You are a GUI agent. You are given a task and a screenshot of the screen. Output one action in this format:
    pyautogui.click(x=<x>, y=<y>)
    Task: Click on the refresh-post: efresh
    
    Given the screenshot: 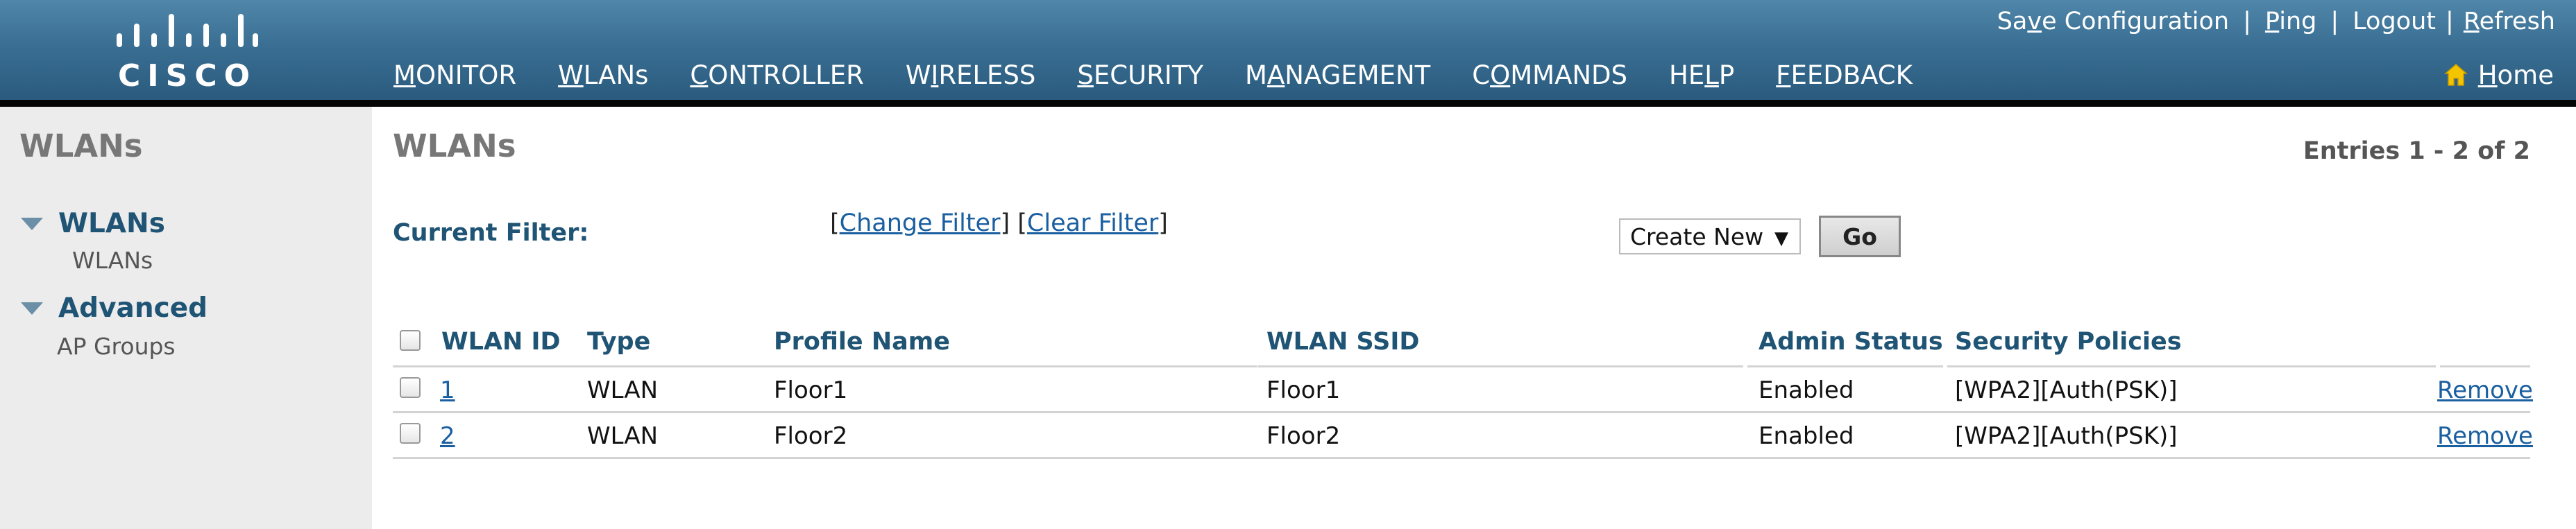 What is the action you would take?
    pyautogui.click(x=2517, y=21)
    